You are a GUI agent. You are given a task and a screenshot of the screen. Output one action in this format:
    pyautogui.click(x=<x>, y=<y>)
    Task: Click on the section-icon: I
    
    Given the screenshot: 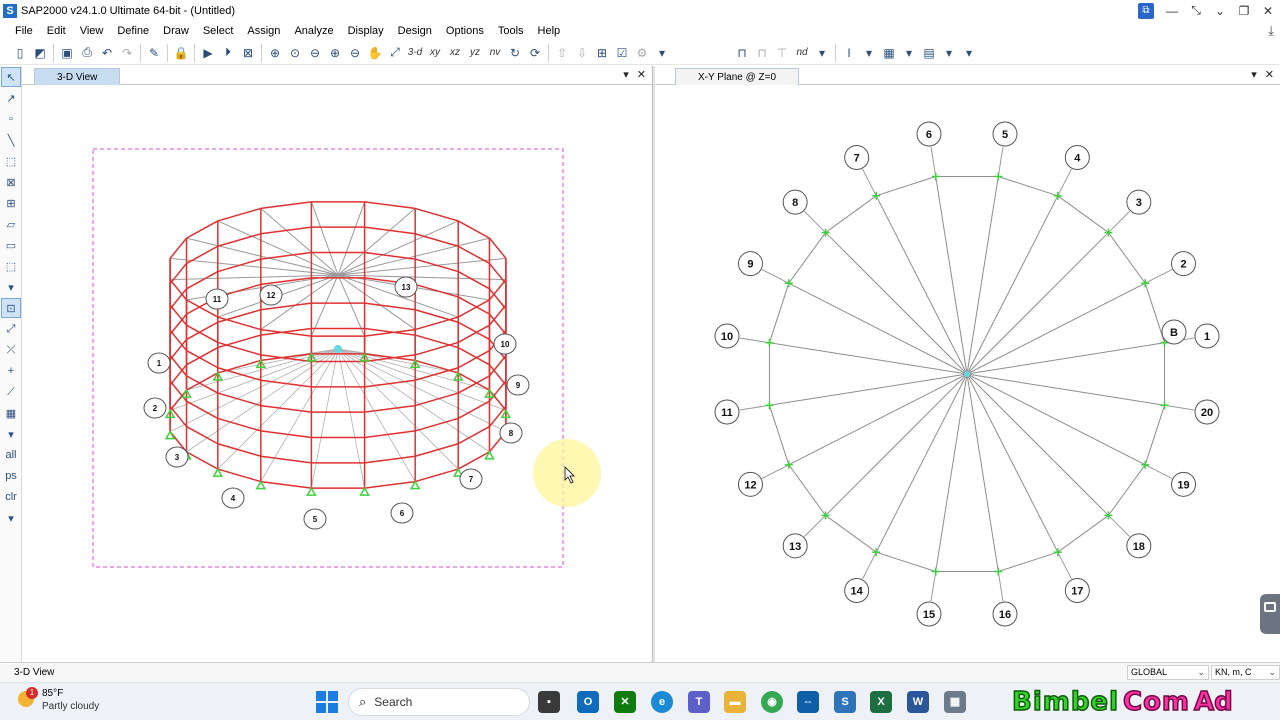 What is the action you would take?
    pyautogui.click(x=849, y=53)
    